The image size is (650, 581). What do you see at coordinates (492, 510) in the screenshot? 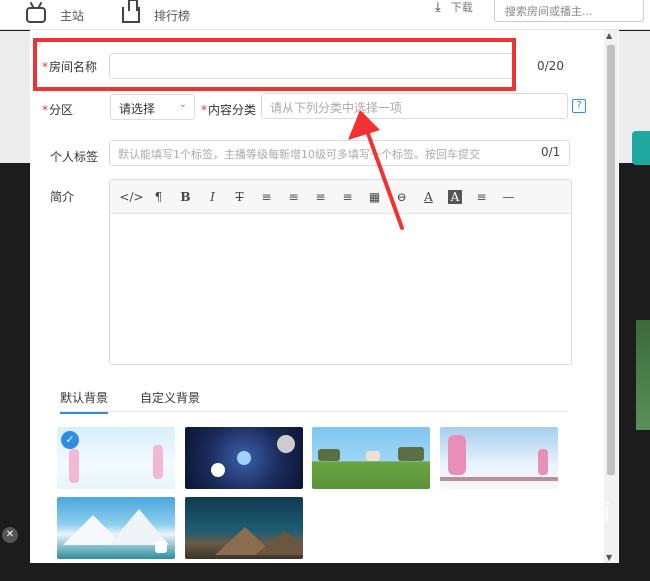
I see `watermark-logo-icon` at bounding box center [492, 510].